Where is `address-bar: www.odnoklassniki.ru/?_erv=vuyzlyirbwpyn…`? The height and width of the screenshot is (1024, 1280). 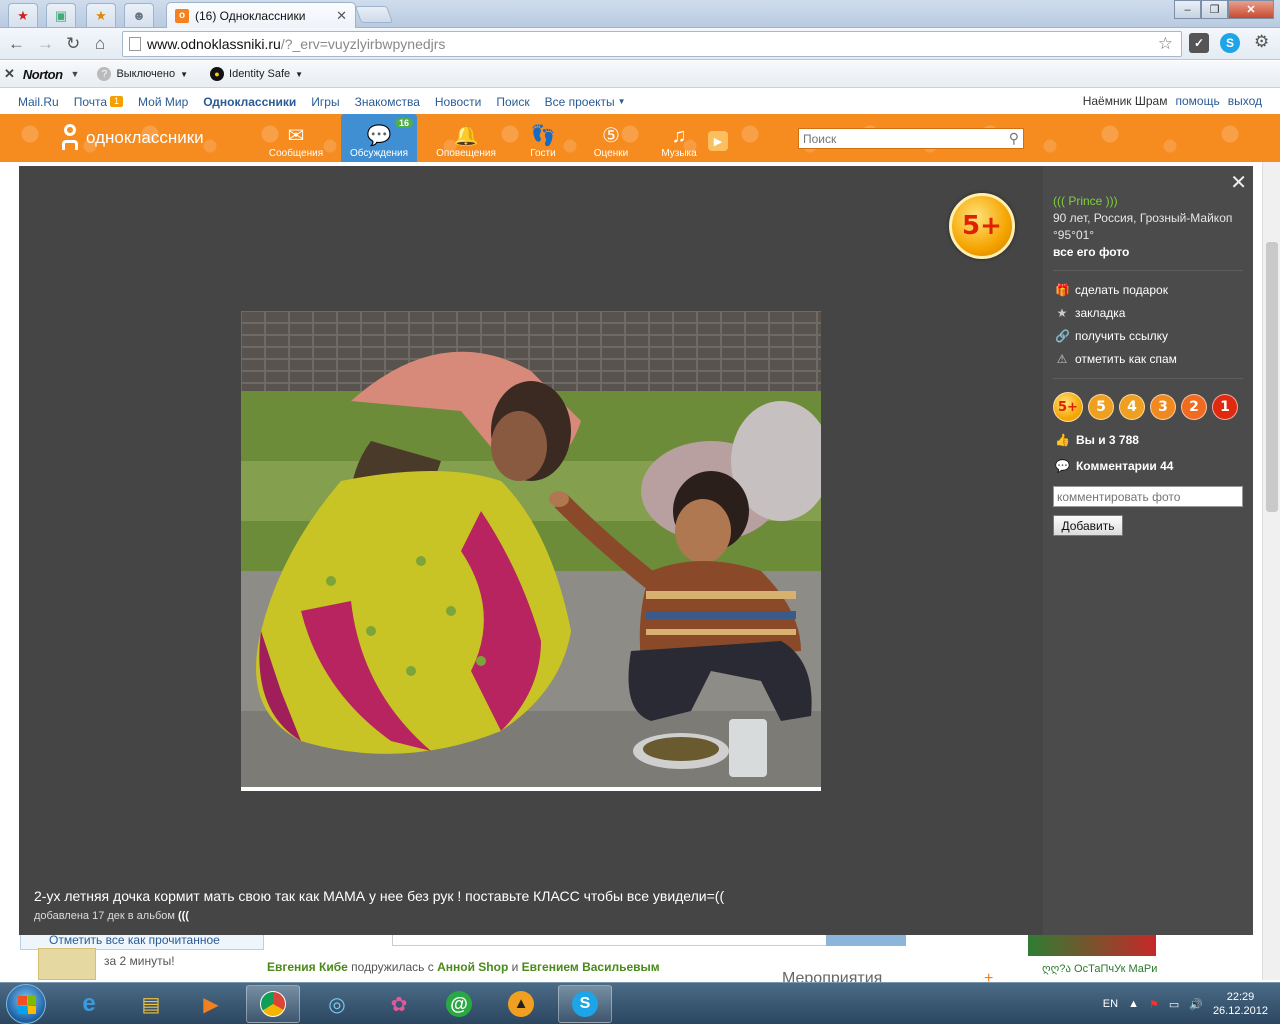
address-bar: www.odnoklassniki.ru/?_erv=vuyzlyirbwpyn… is located at coordinates (652, 44).